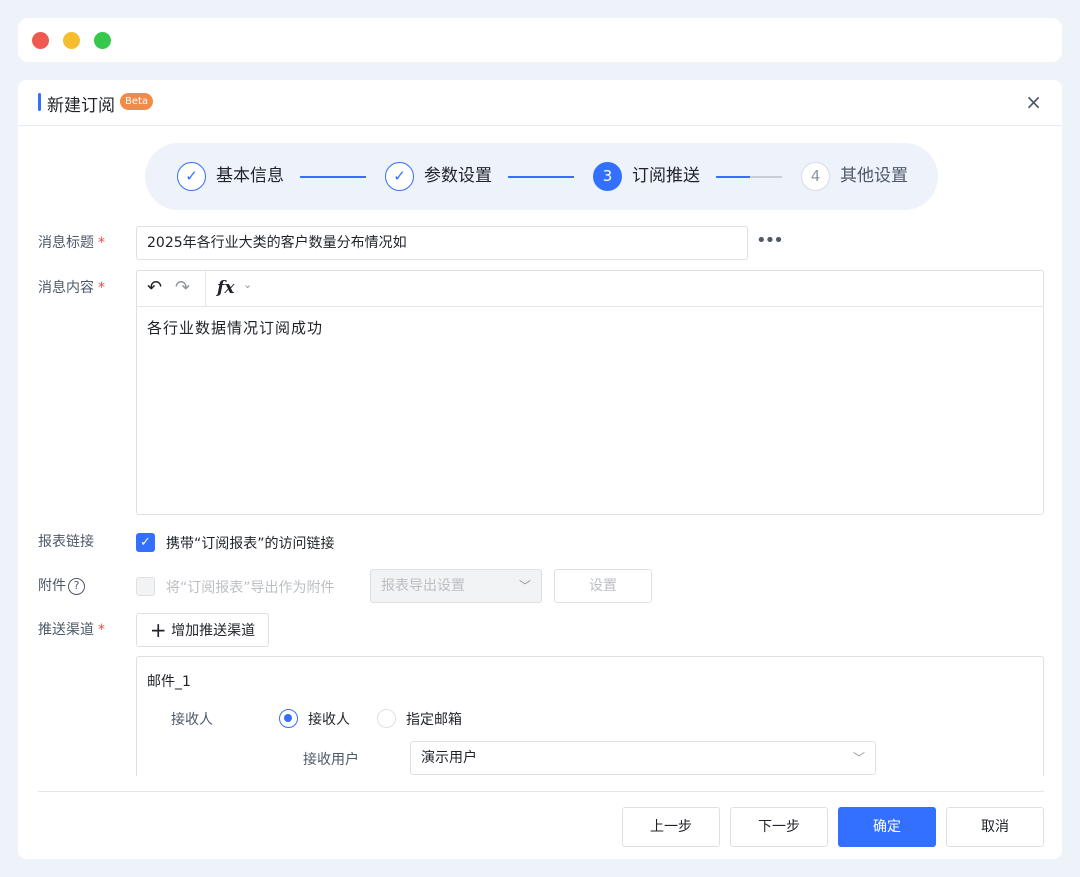 This screenshot has height=877, width=1080. What do you see at coordinates (145, 586) in the screenshot?
I see `attachment-checkbox` at bounding box center [145, 586].